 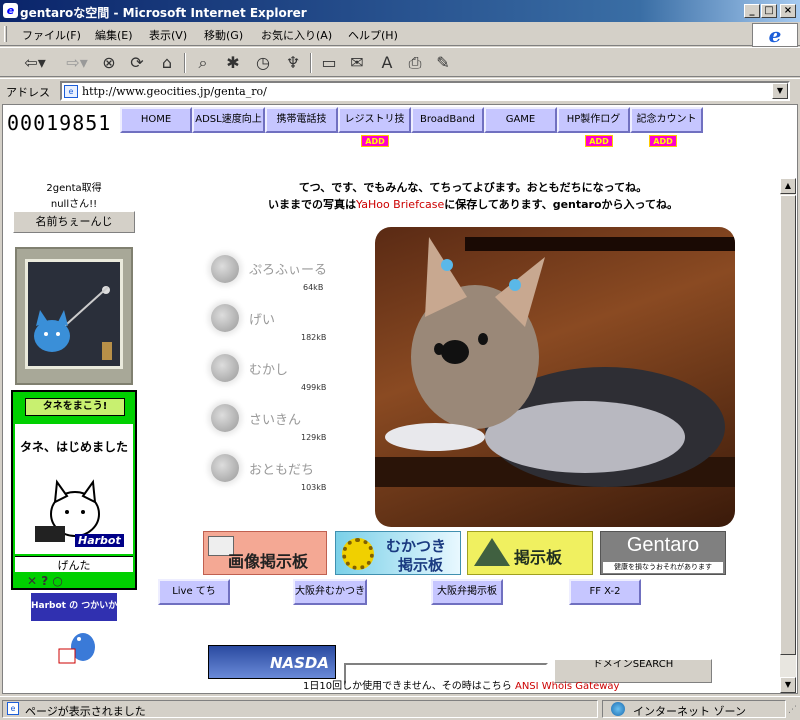 What do you see at coordinates (373, 35) in the screenshot?
I see `menu-help: ヘルプ(H)` at bounding box center [373, 35].